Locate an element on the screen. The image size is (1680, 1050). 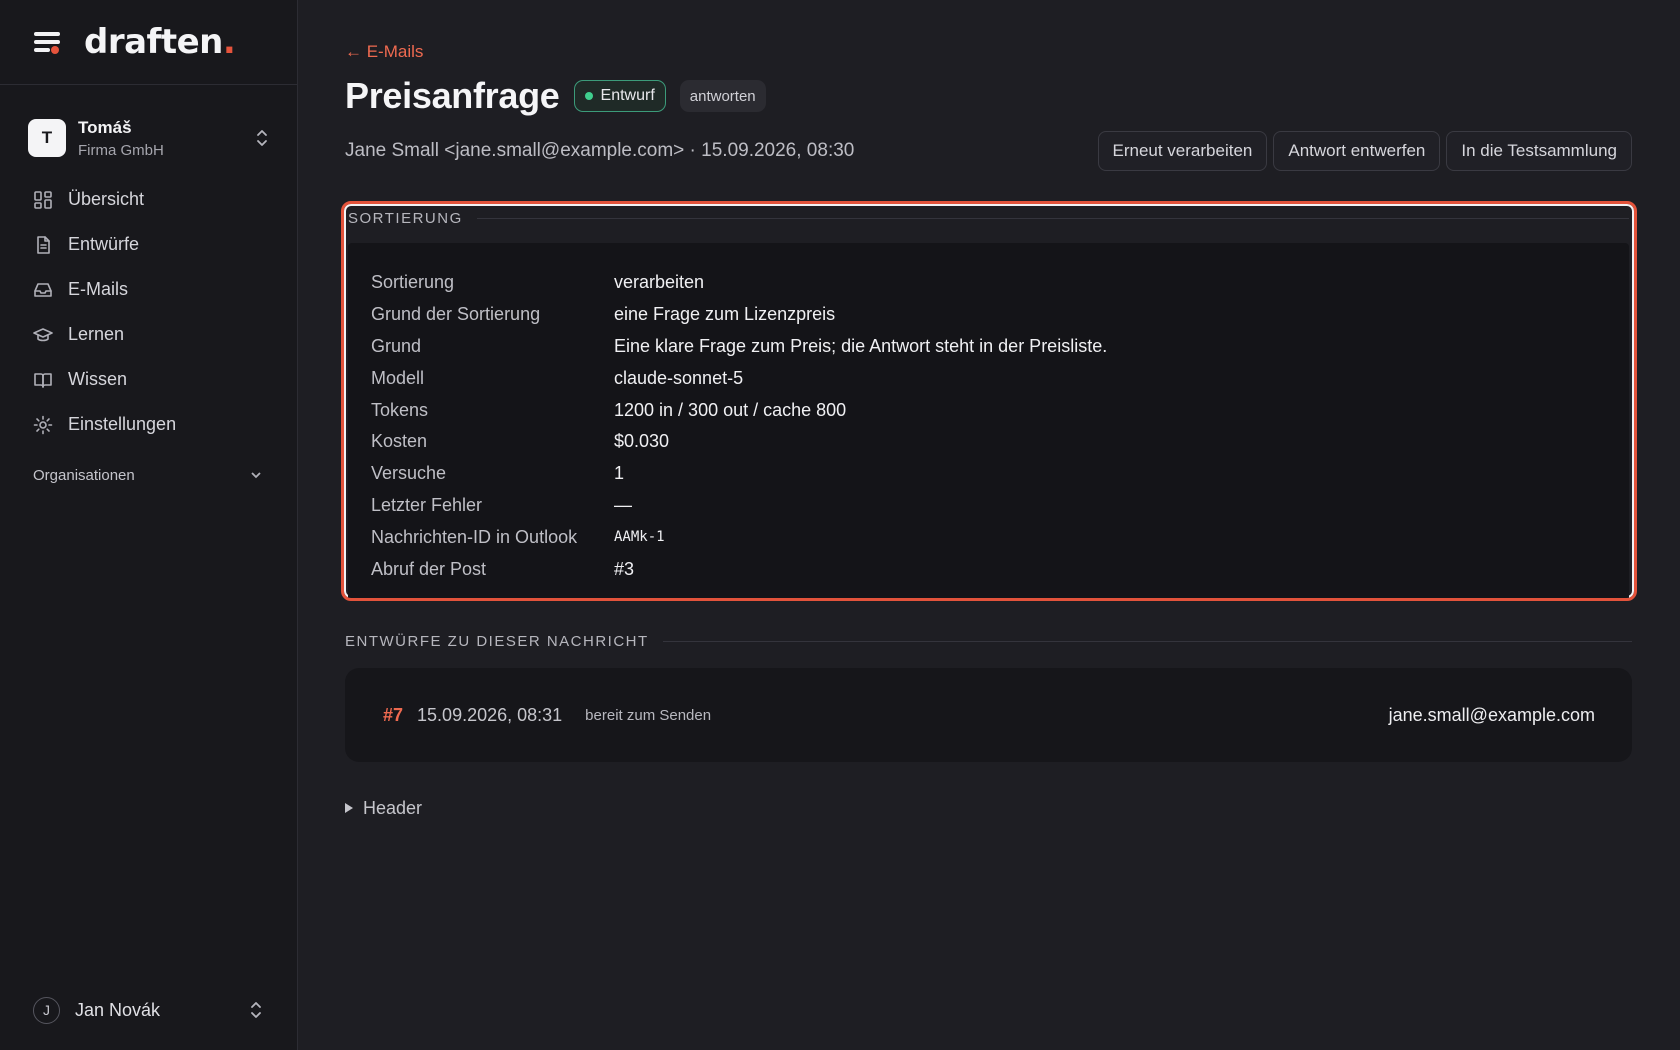
status-badge: Entwurf is located at coordinates (619, 96).